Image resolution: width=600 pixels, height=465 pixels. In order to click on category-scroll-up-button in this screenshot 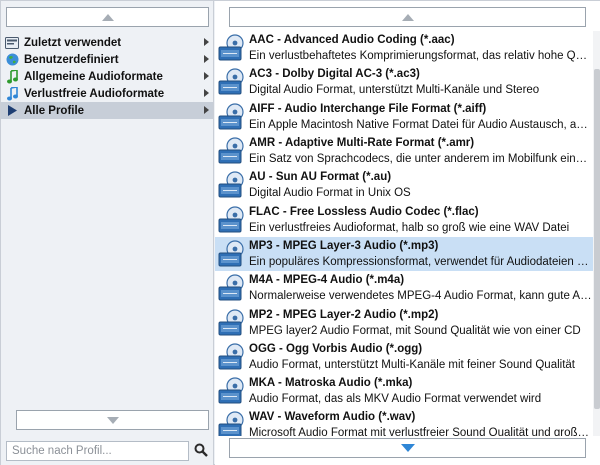, I will do `click(107, 17)`.